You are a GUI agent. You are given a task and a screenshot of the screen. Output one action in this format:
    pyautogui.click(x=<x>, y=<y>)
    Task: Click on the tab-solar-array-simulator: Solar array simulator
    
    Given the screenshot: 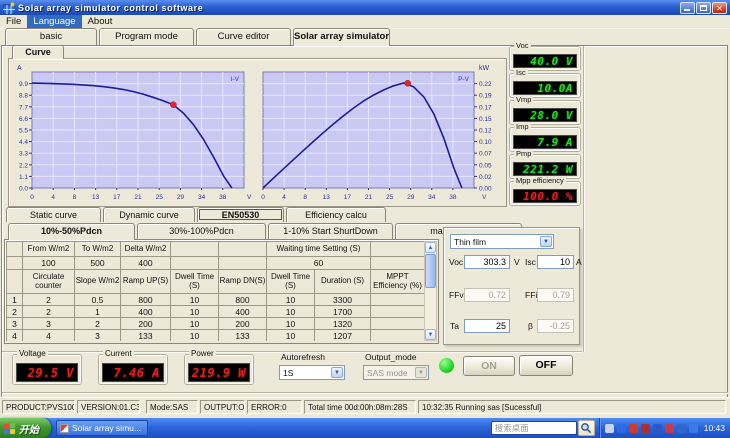 What is the action you would take?
    pyautogui.click(x=341, y=37)
    